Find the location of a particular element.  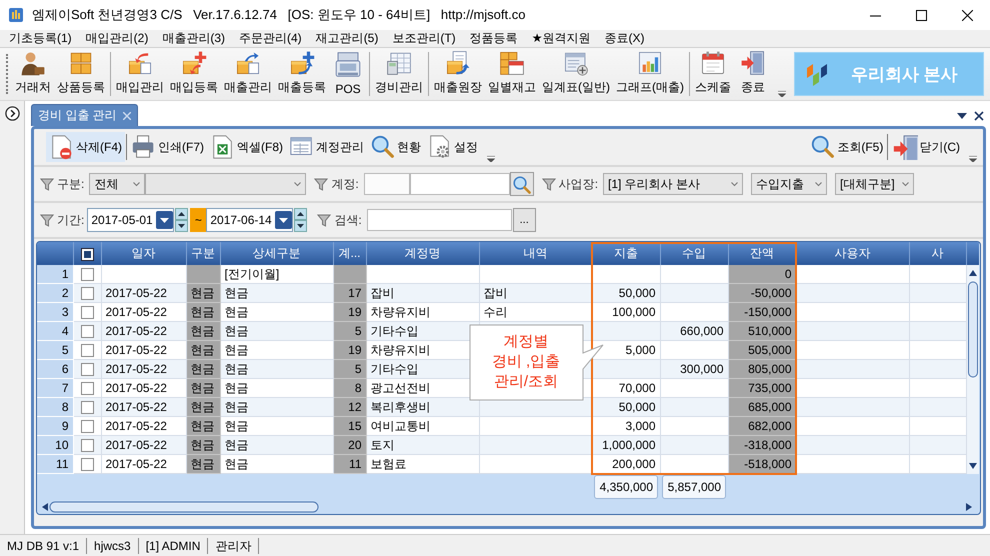

table-cell: 잡비 is located at coordinates (535, 293).